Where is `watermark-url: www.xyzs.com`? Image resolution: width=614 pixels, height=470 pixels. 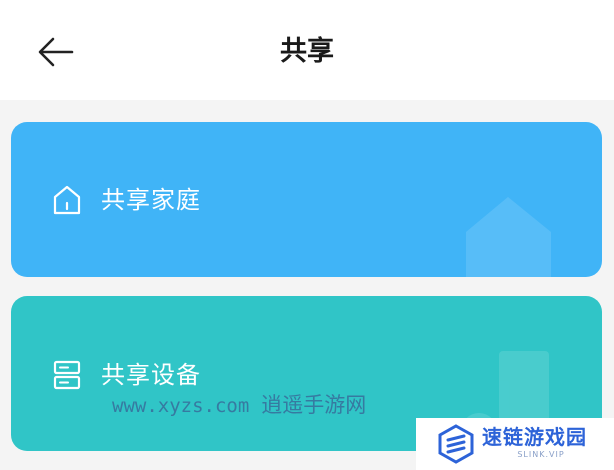
watermark-url: www.xyzs.com is located at coordinates (181, 406).